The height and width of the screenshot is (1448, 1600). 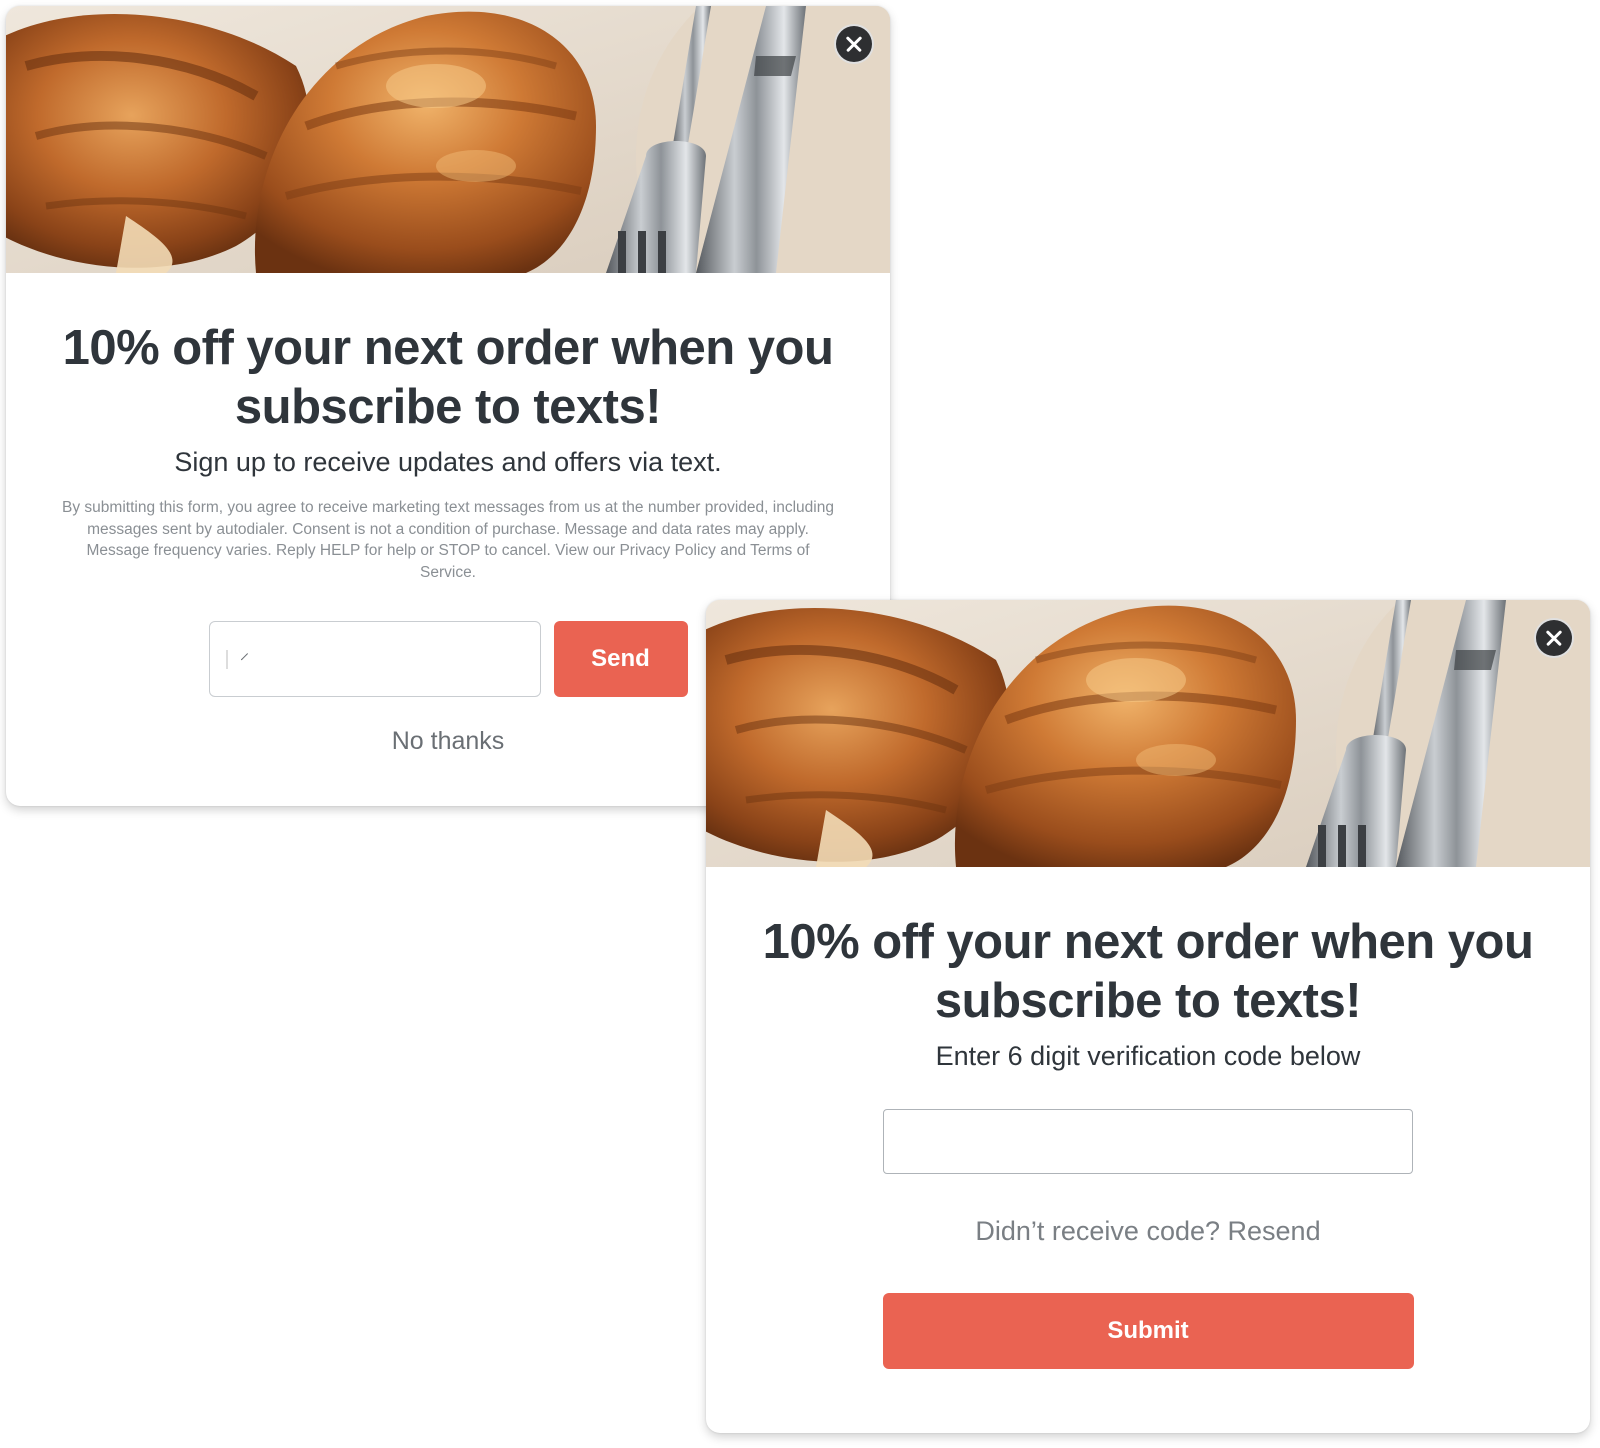 I want to click on us-flag-icon, so click(x=226, y=659).